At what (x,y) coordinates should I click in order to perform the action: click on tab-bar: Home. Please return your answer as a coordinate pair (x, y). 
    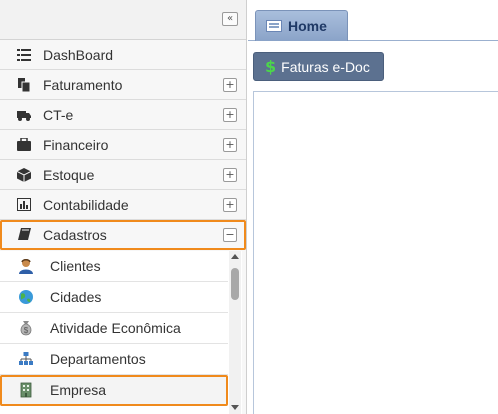
    Looking at the image, I should click on (373, 20).